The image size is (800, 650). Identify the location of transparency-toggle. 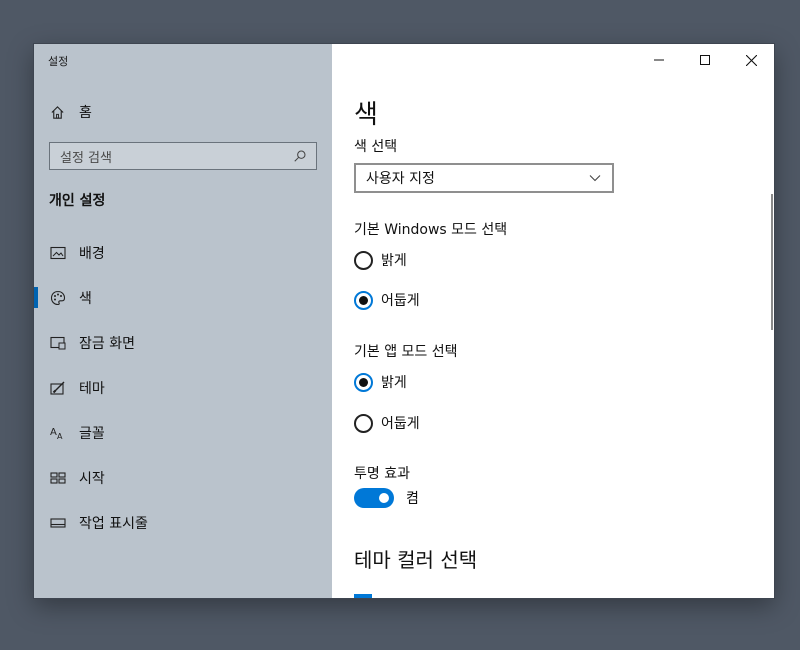
(374, 498).